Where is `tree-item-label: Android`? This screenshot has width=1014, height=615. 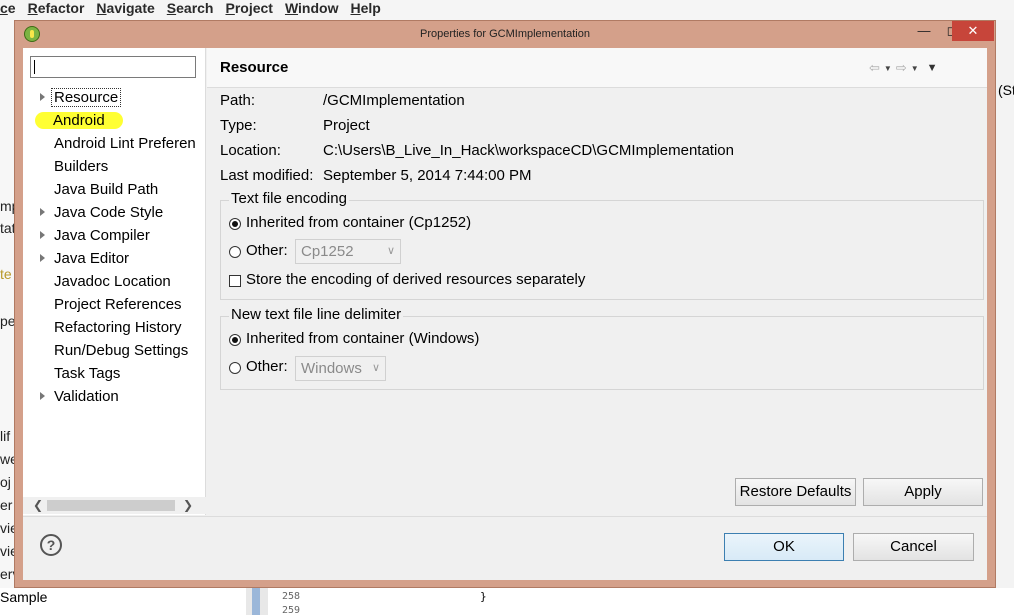
tree-item-label: Android is located at coordinates (79, 120).